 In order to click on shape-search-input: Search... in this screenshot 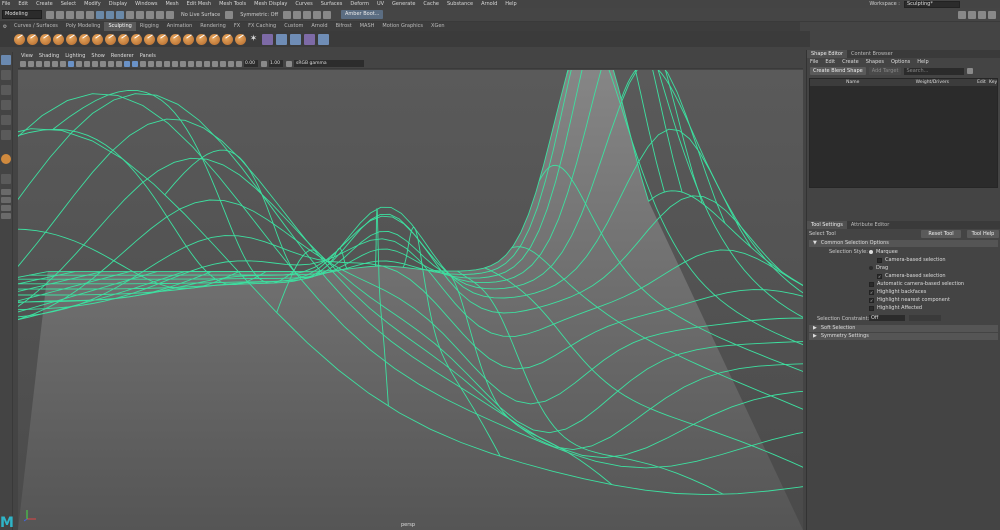, I will do `click(934, 71)`.